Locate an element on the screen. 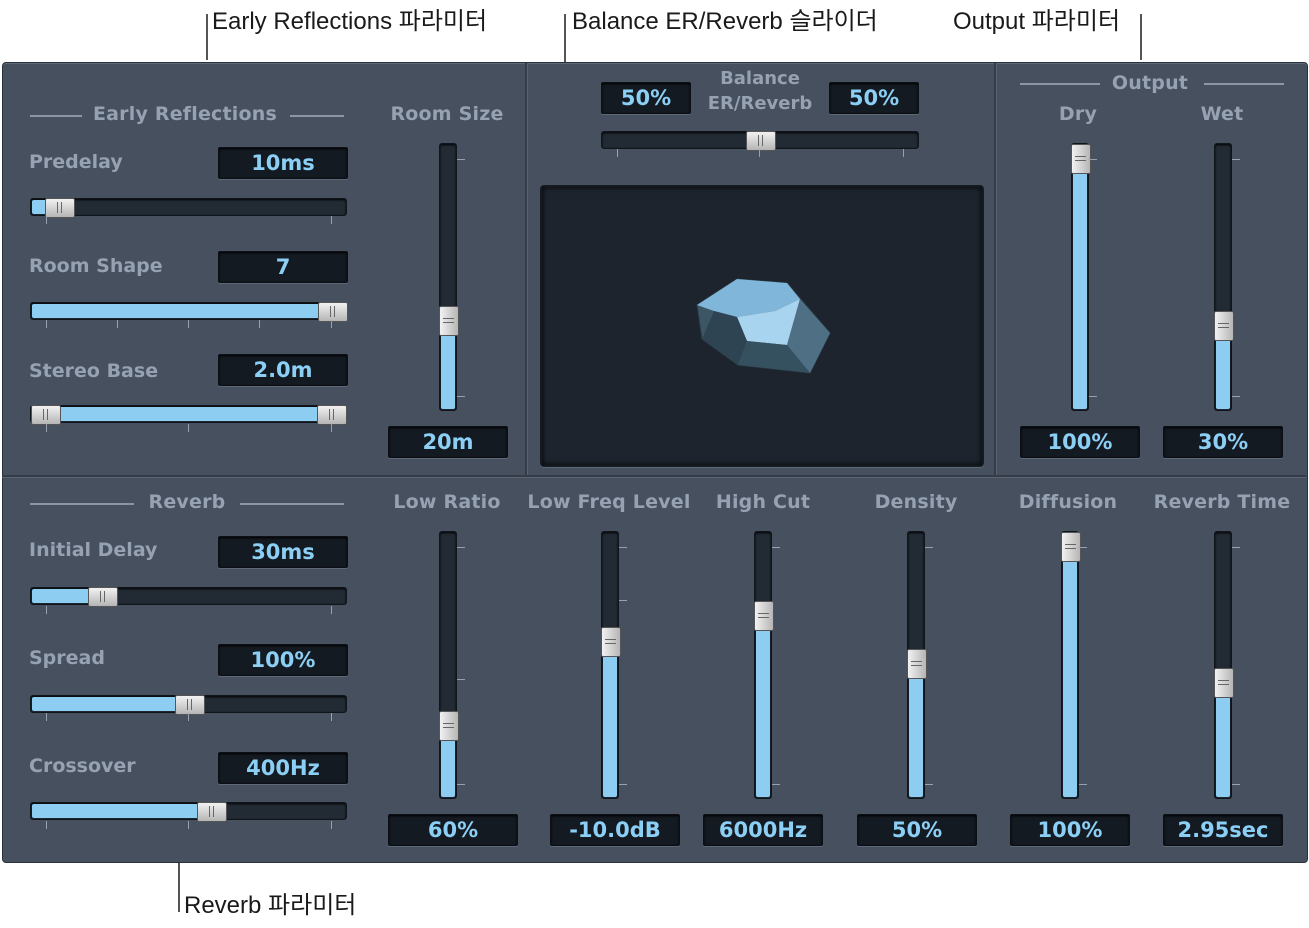 Image resolution: width=1309 pixels, height=928 pixels. predelay-slider-thumb is located at coordinates (60, 208).